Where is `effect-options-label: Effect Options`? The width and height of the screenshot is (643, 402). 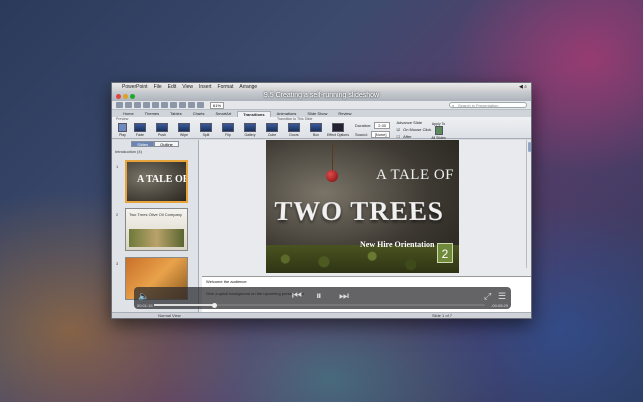
effect-options-label: Effect Options is located at coordinates (338, 135).